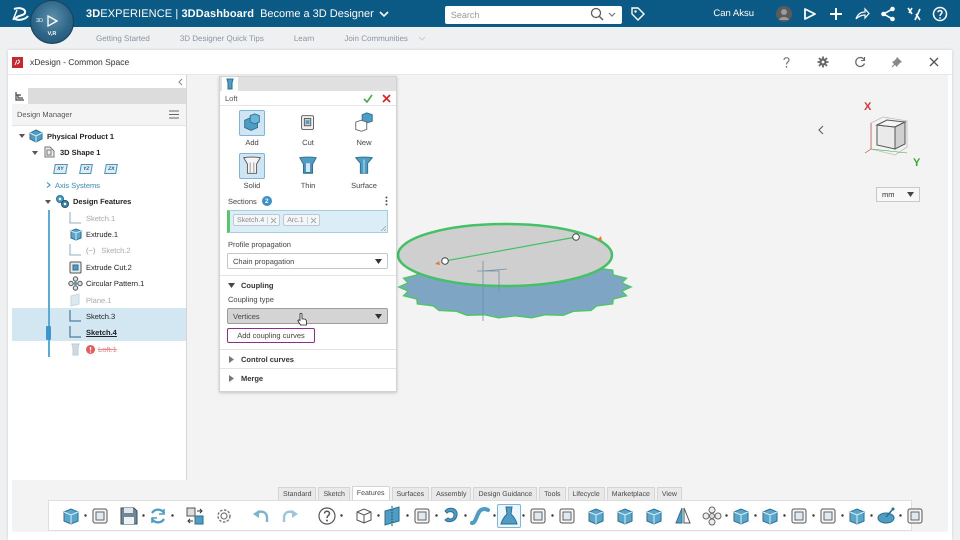 This screenshot has height=540, width=960. What do you see at coordinates (533, 15) in the screenshot?
I see `search-field: Search` at bounding box center [533, 15].